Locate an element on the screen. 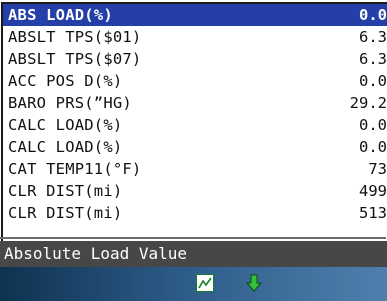  pid-row: CLR DIST(mi) 513 is located at coordinates (195, 213).